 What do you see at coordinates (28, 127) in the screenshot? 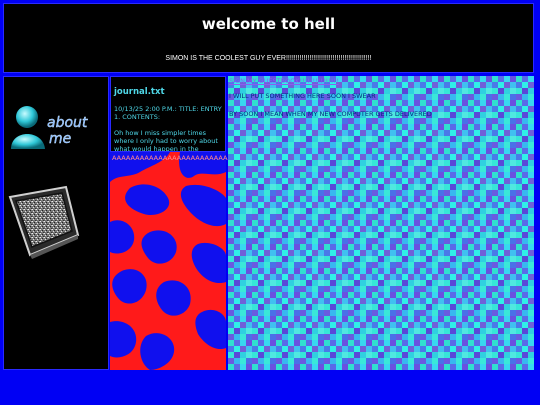
I see `msn-buddy-icon` at bounding box center [28, 127].